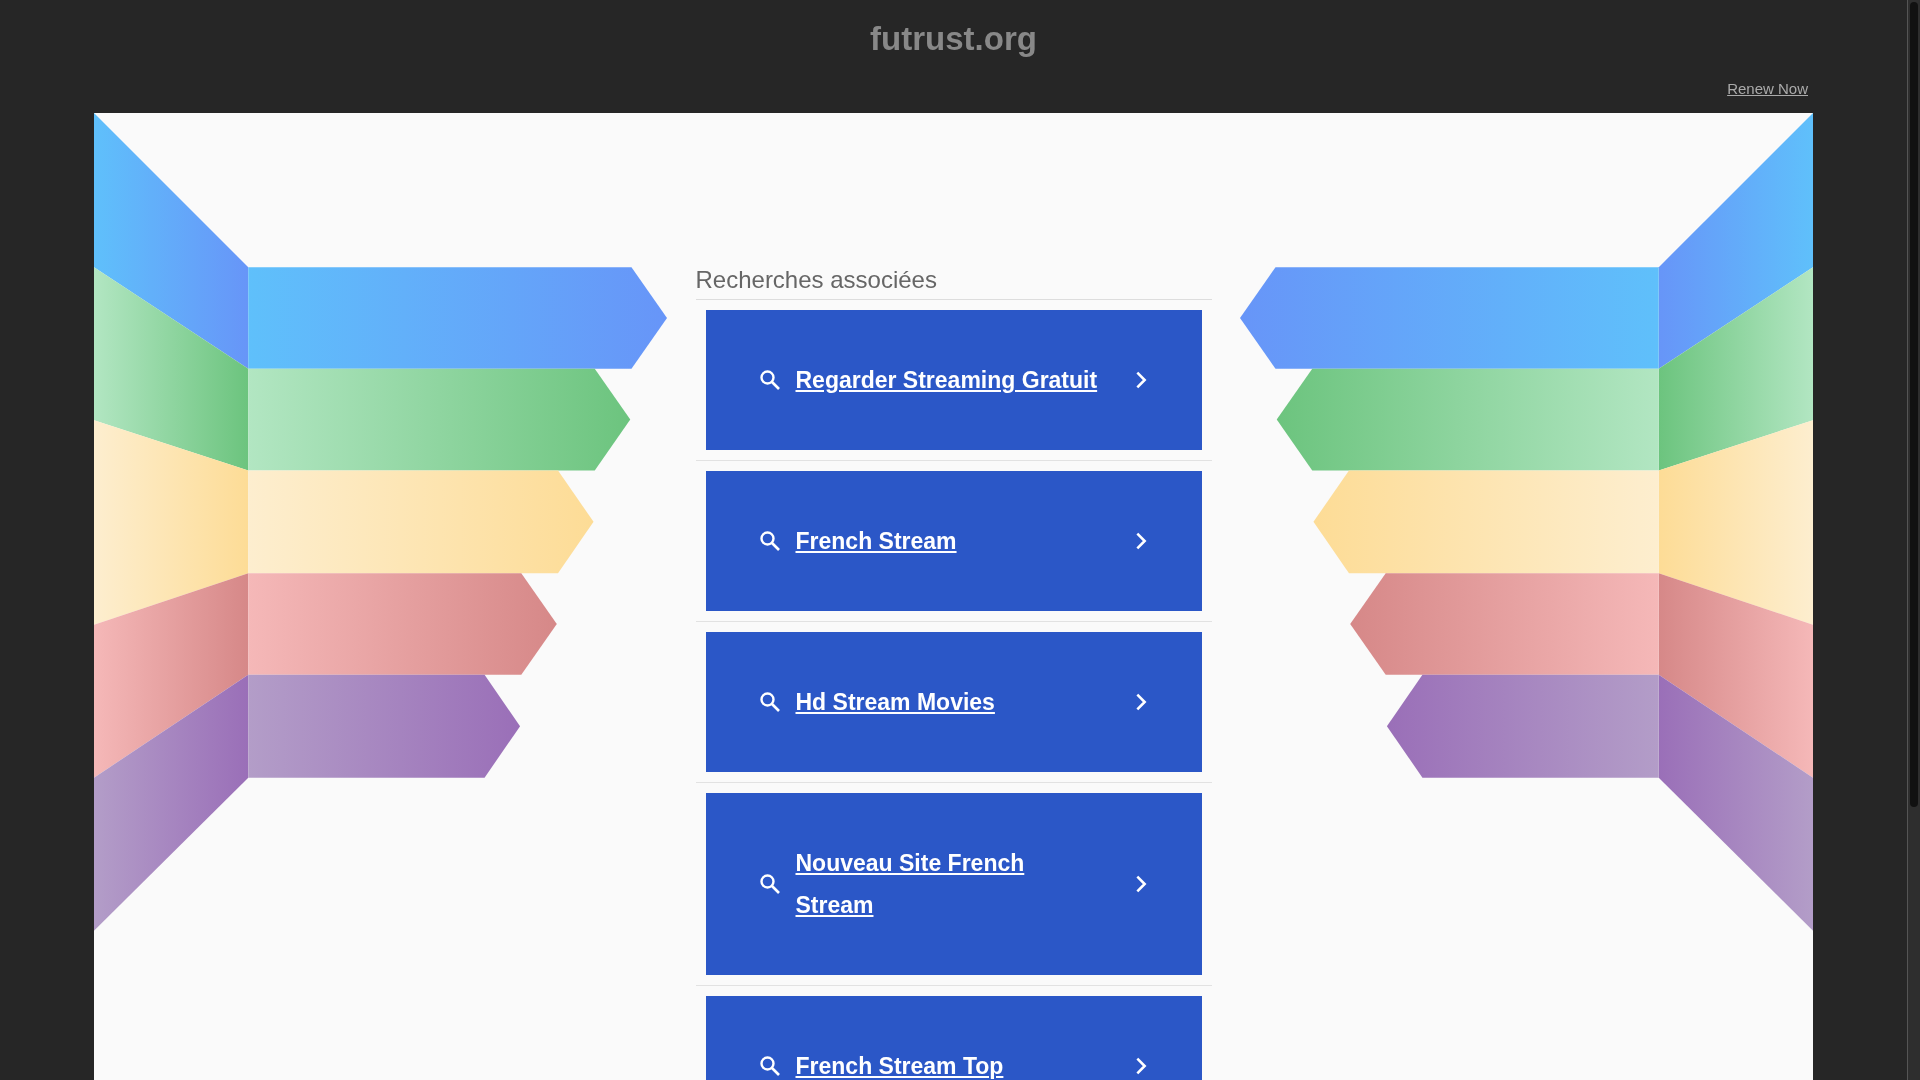 The width and height of the screenshot is (1920, 1080). Describe the element at coordinates (953, 702) in the screenshot. I see `search-link-button: Hd Stream Movies` at that location.